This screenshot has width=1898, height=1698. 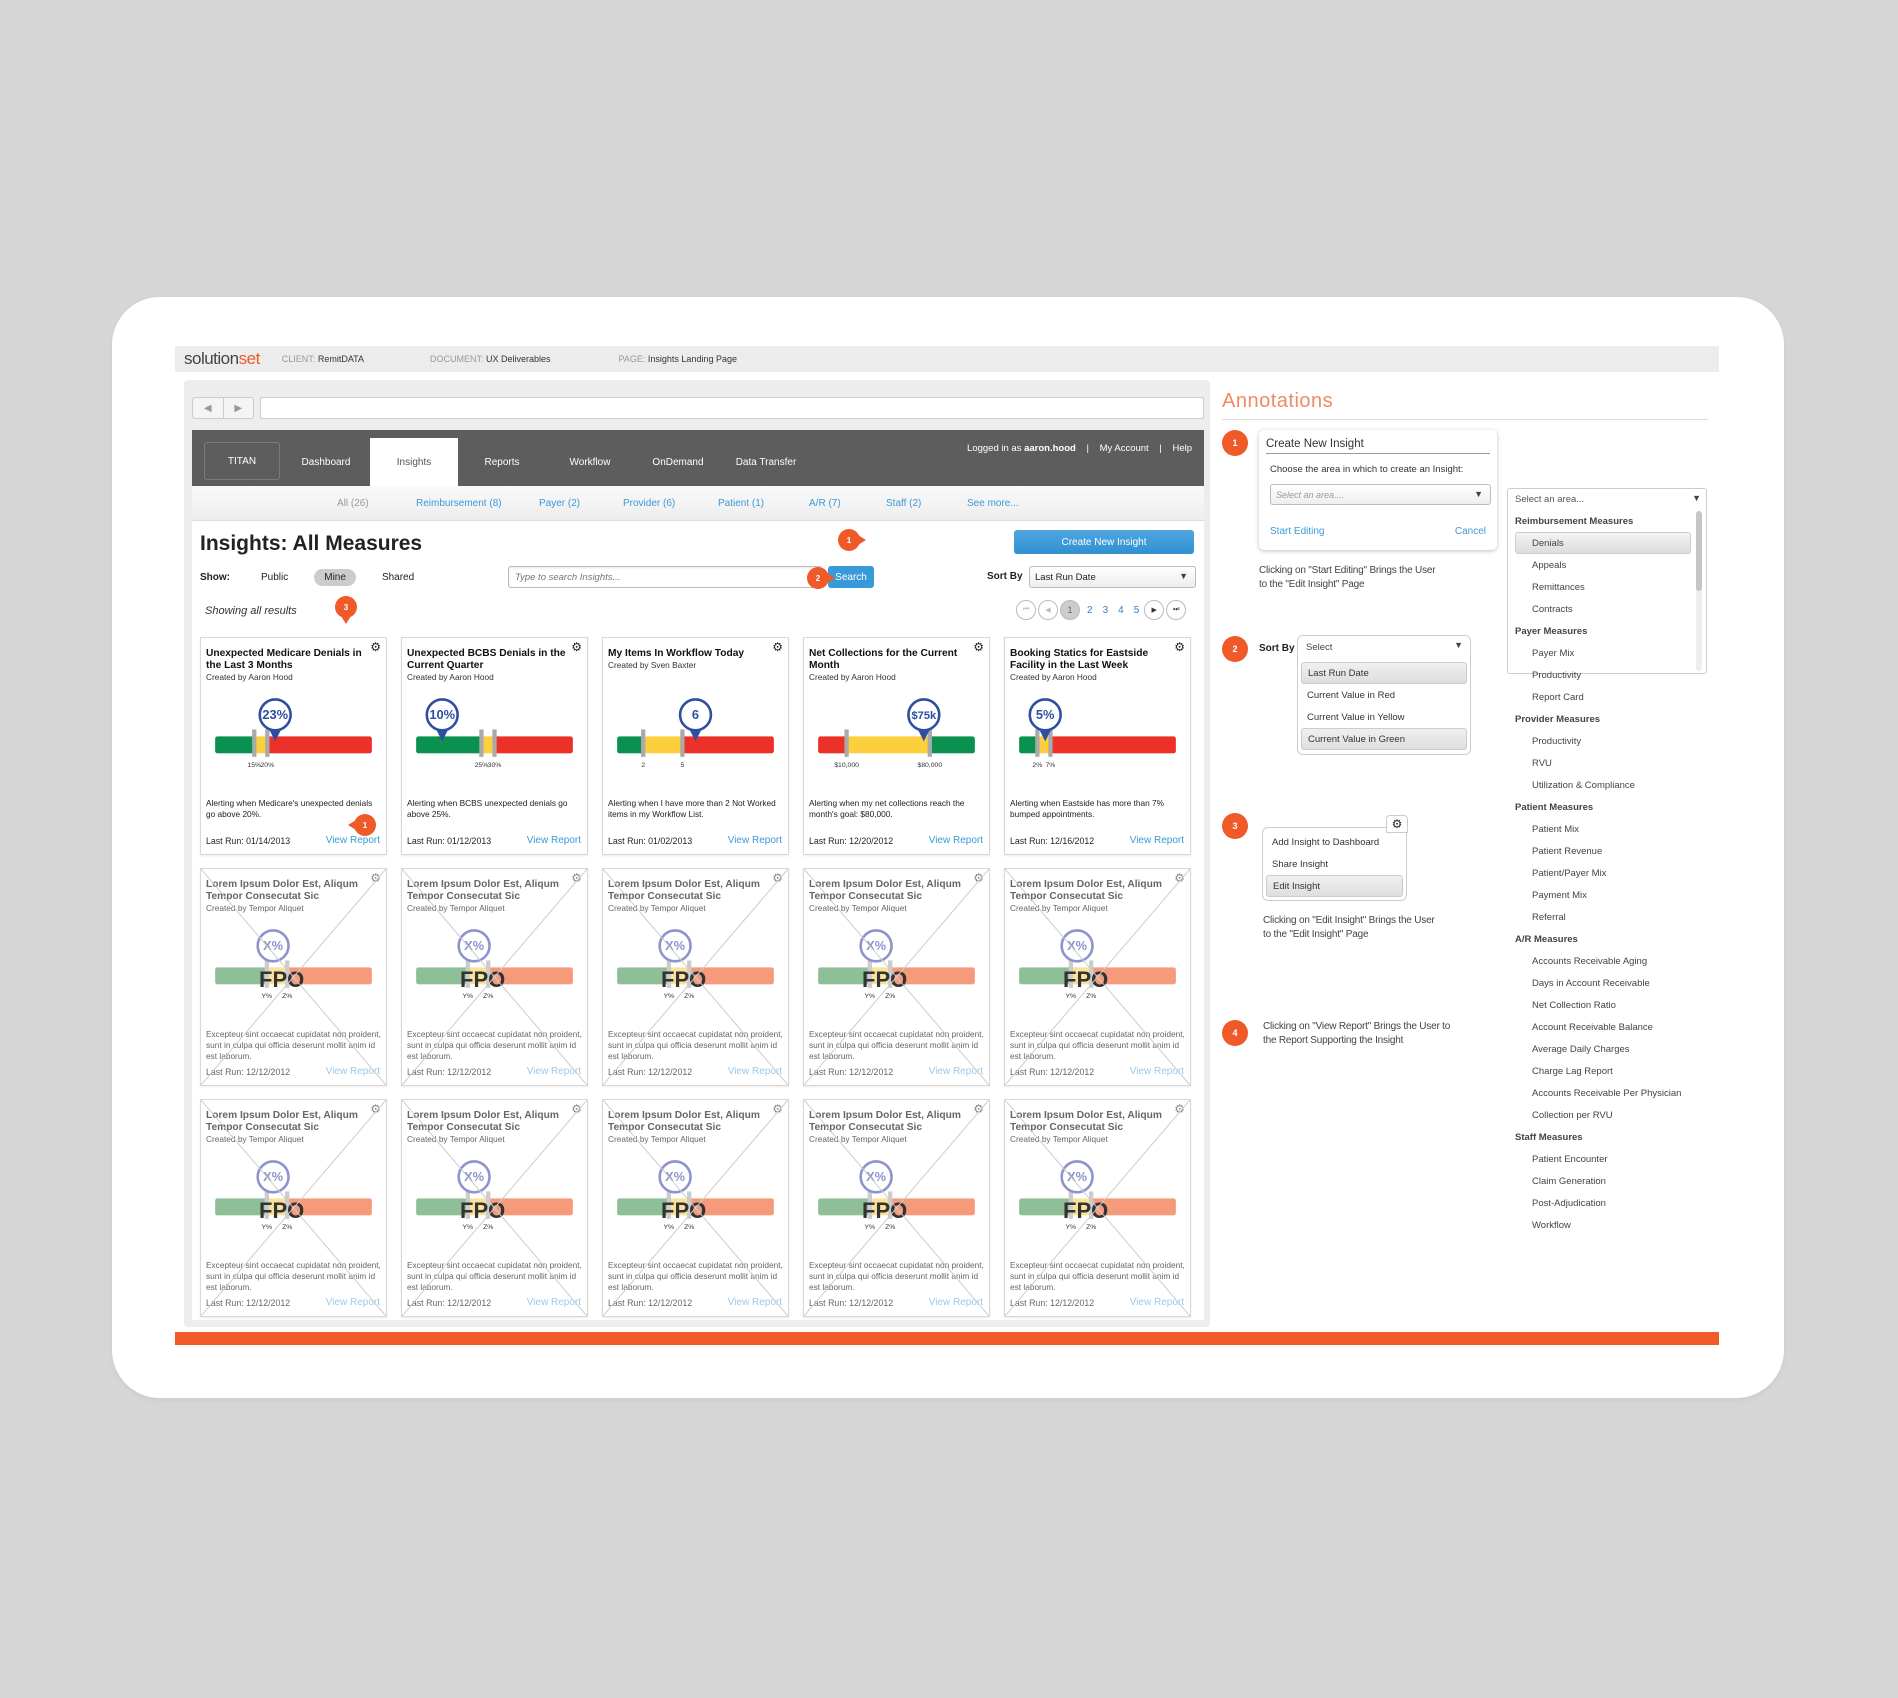 What do you see at coordinates (1602, 697) in the screenshot?
I see `area-option: Report Card` at bounding box center [1602, 697].